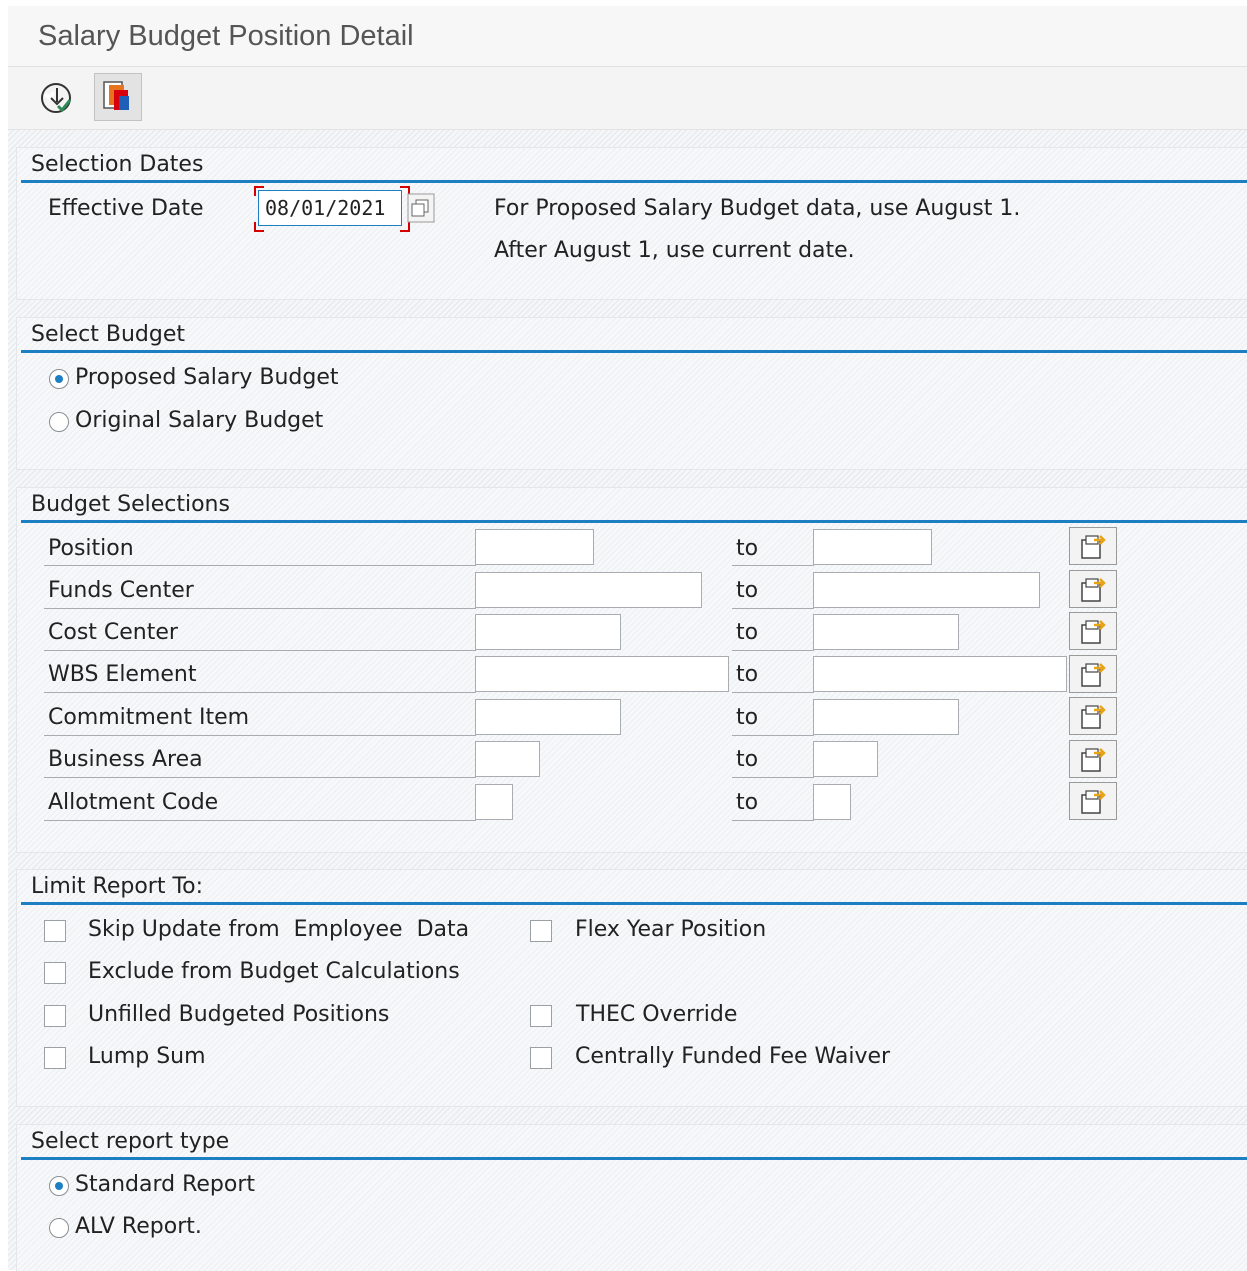 Image resolution: width=1247 pixels, height=1271 pixels. I want to click on group-title-select-budget: Select Budget, so click(108, 334).